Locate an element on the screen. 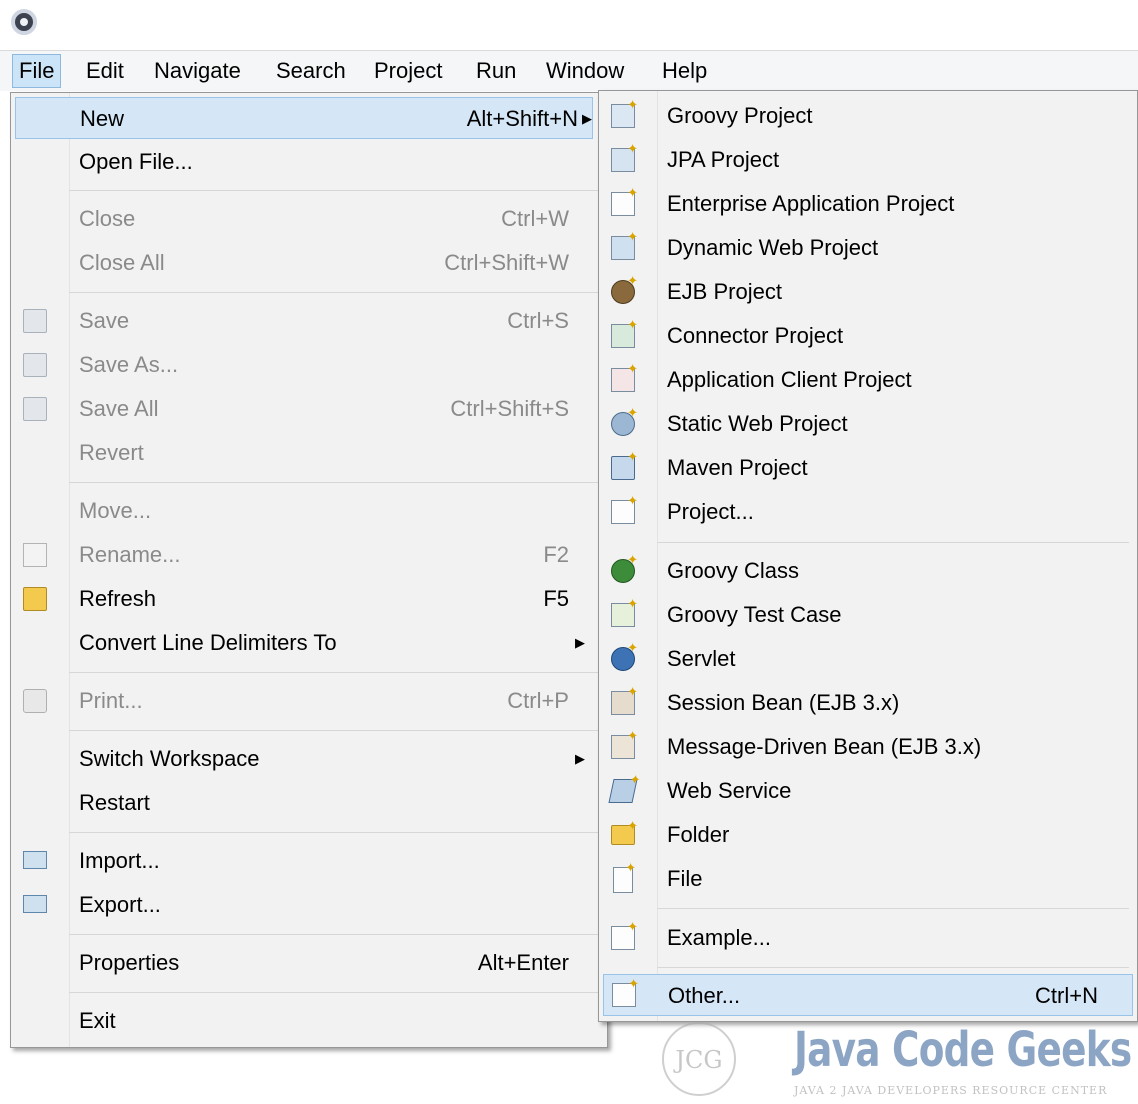 Image resolution: width=1138 pixels, height=1104 pixels. file-menu-refresh: Refresh F5 is located at coordinates (309, 599).